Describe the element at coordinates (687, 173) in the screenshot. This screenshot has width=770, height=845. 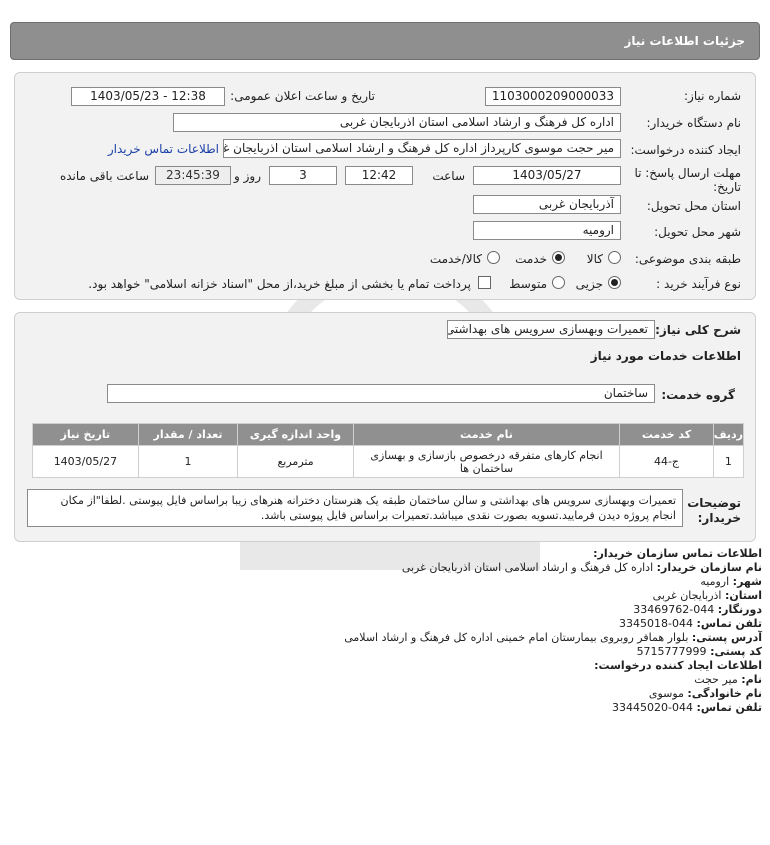
I see `deadline-label: مهلت ارسال پاسخ: تا` at that location.